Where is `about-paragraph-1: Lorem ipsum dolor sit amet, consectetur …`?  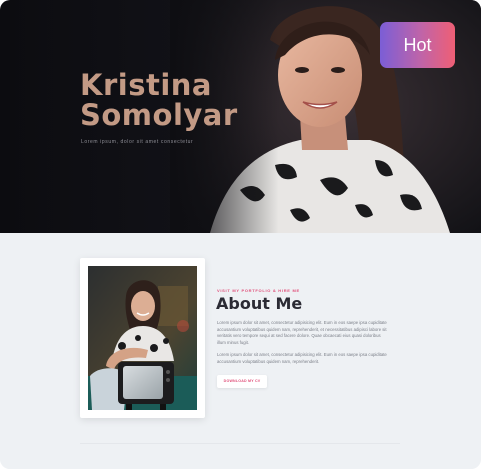 about-paragraph-1: Lorem ipsum dolor sit amet, consectetur … is located at coordinates (302, 332).